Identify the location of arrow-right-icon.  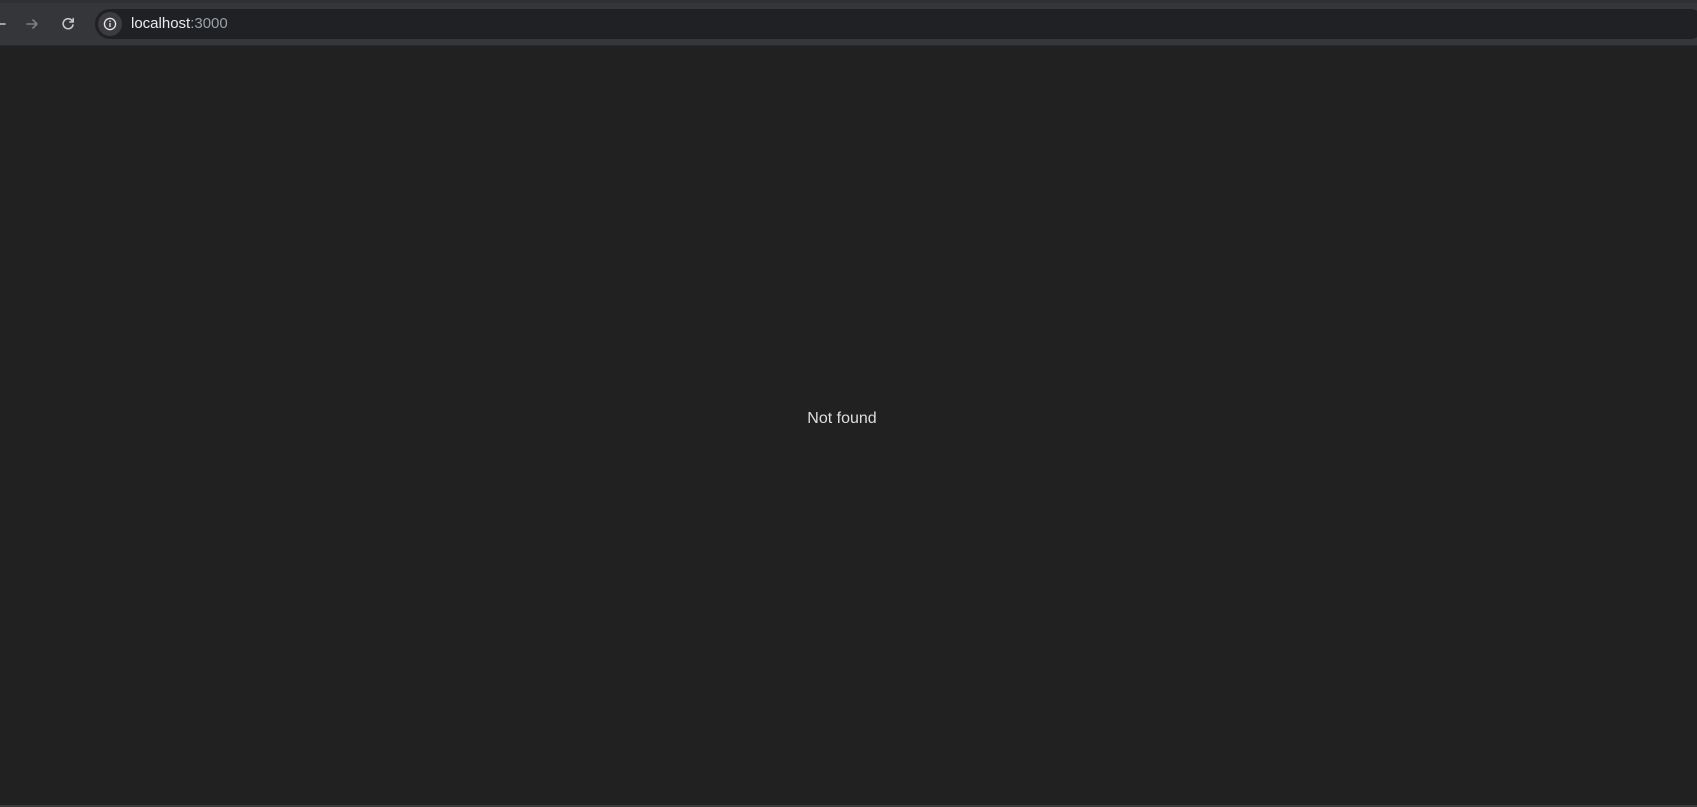
(32, 24).